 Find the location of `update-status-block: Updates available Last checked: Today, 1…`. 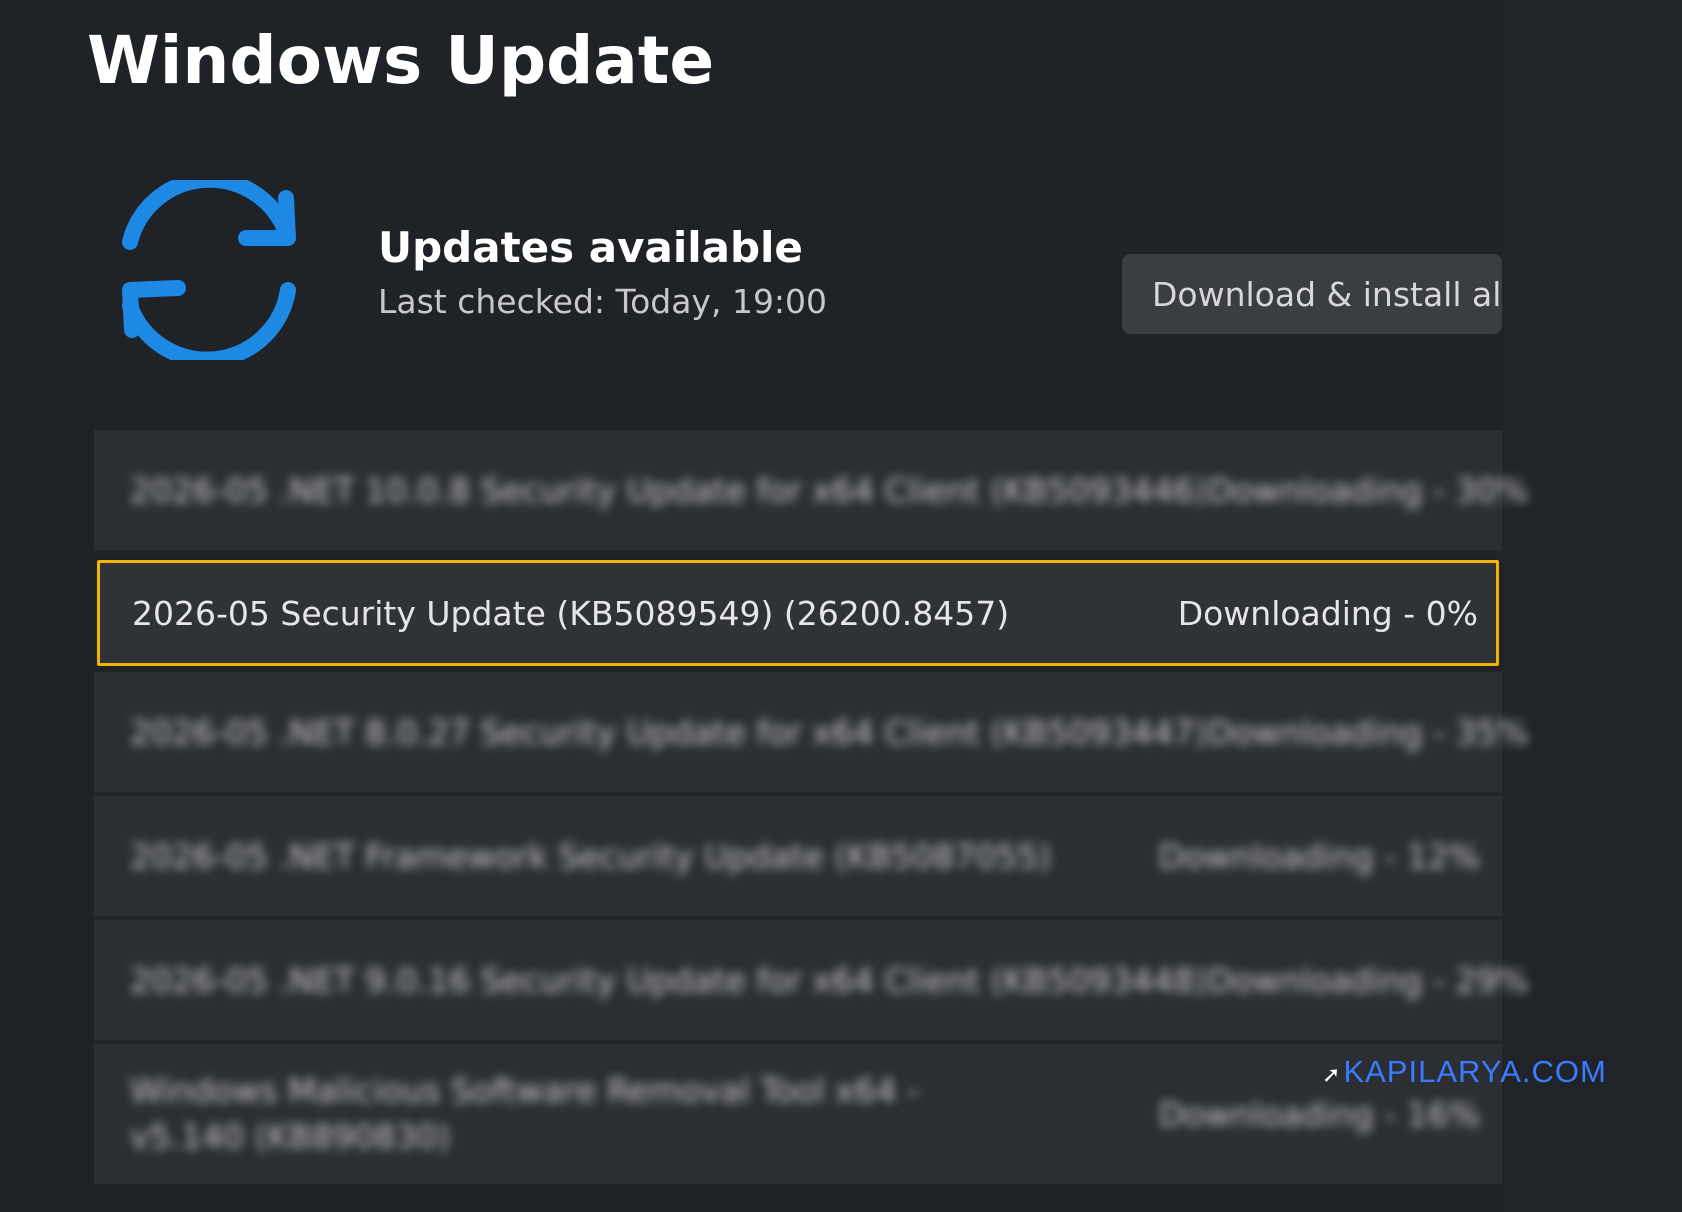

update-status-block: Updates available Last checked: Today, 1… is located at coordinates (602, 274).